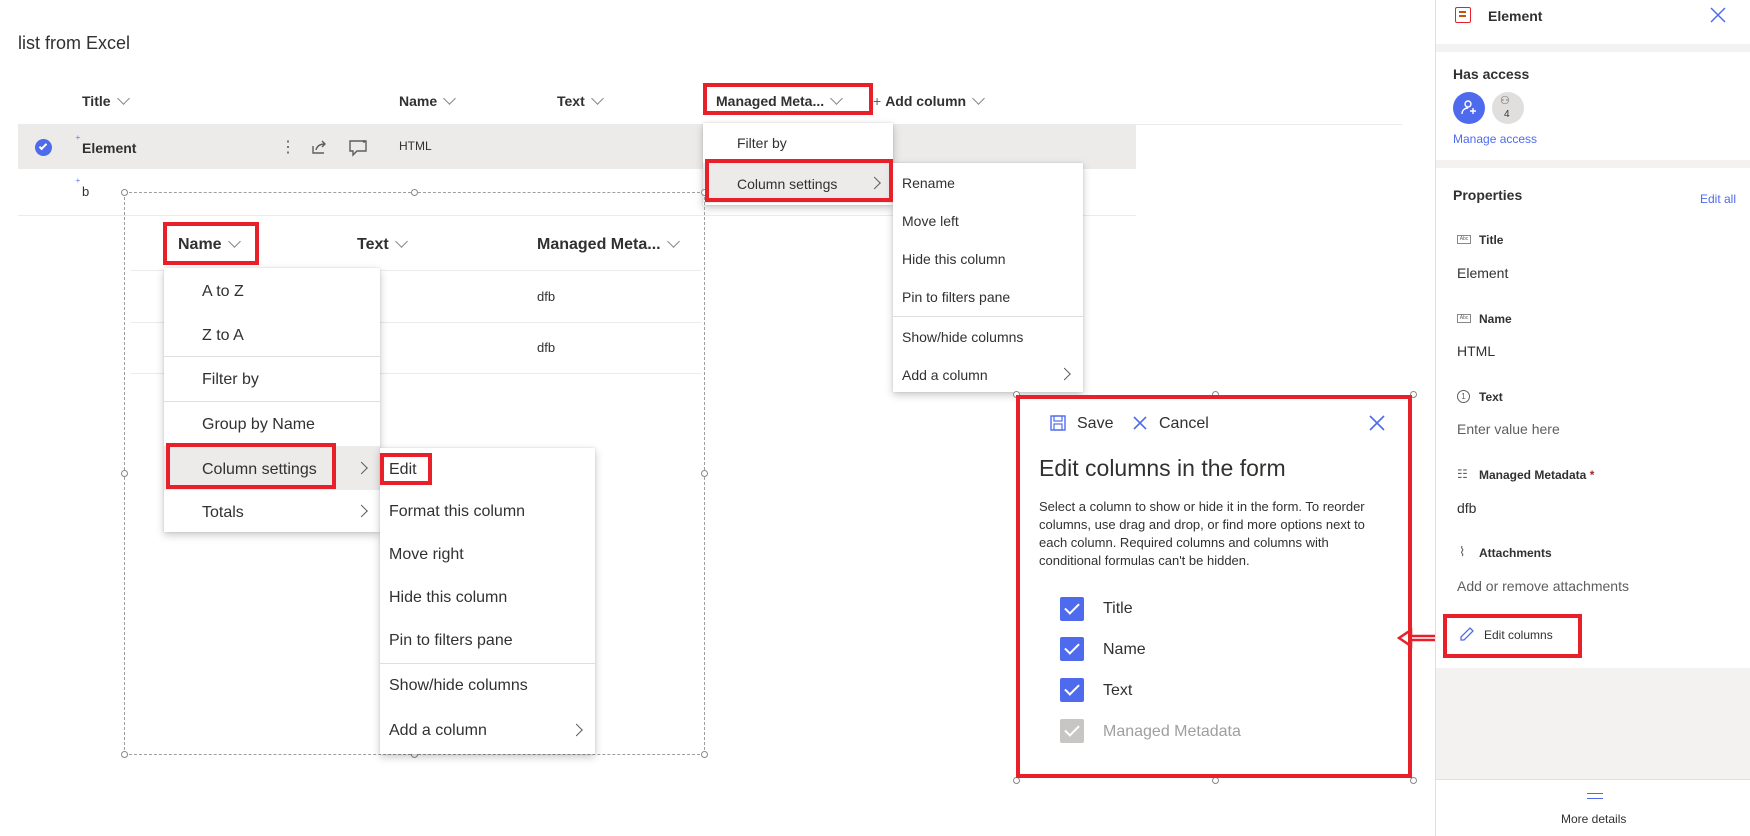 This screenshot has height=836, width=1750. What do you see at coordinates (1140, 423) in the screenshot?
I see `cancel-icon` at bounding box center [1140, 423].